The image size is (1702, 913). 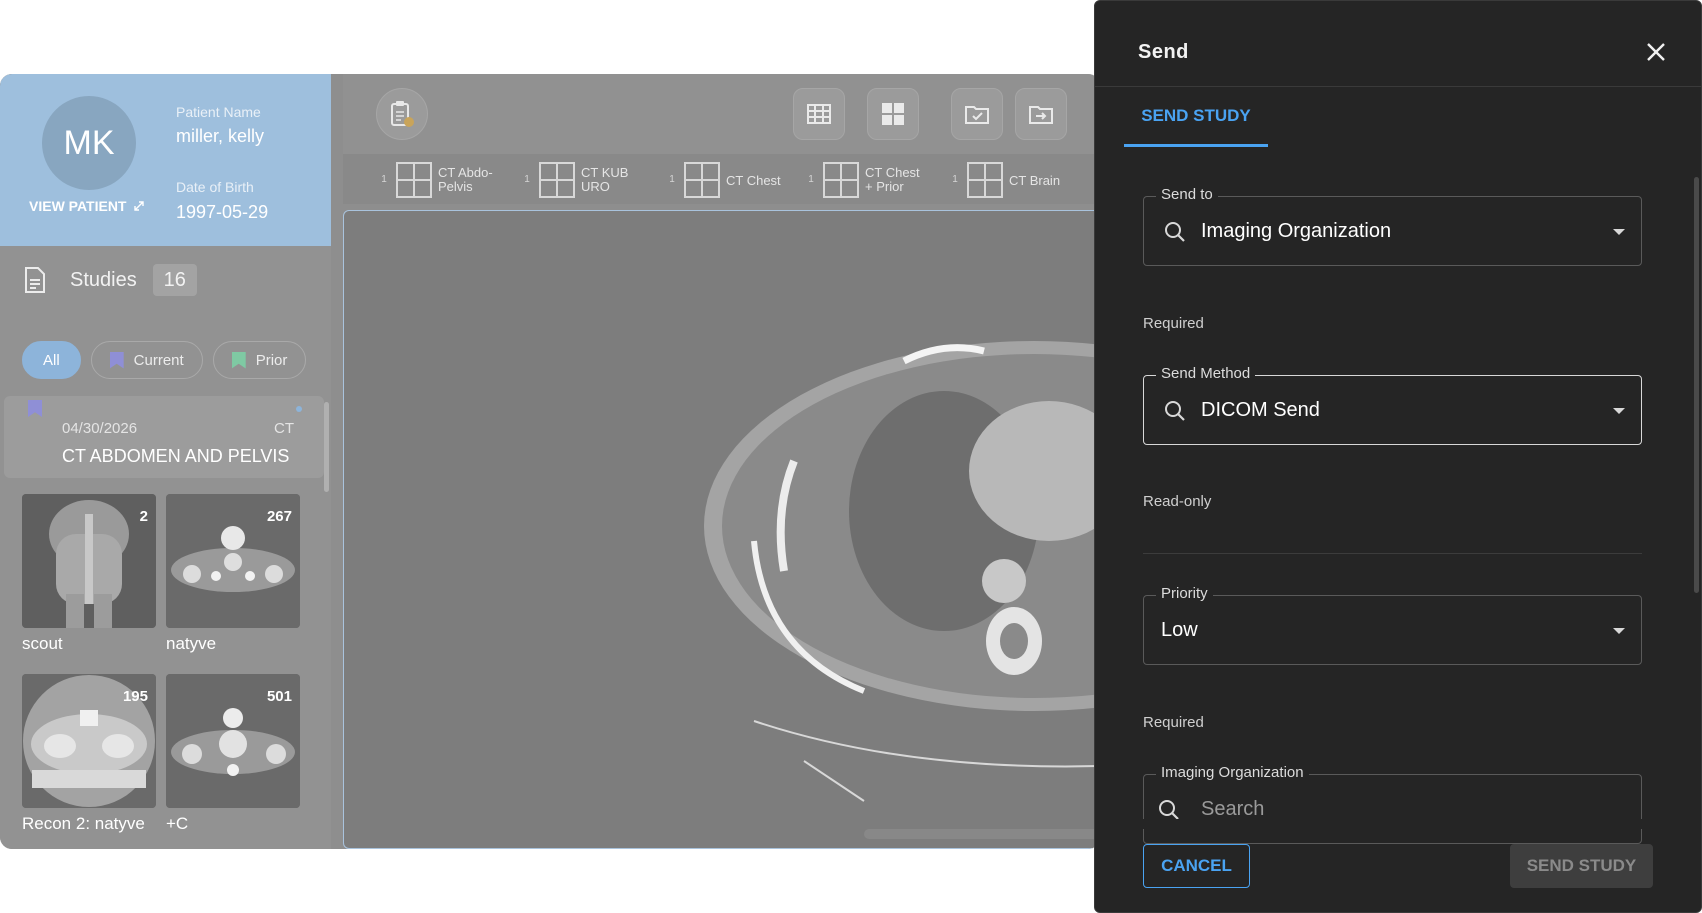 I want to click on series-thumbnail-scout: 2, so click(x=89, y=561).